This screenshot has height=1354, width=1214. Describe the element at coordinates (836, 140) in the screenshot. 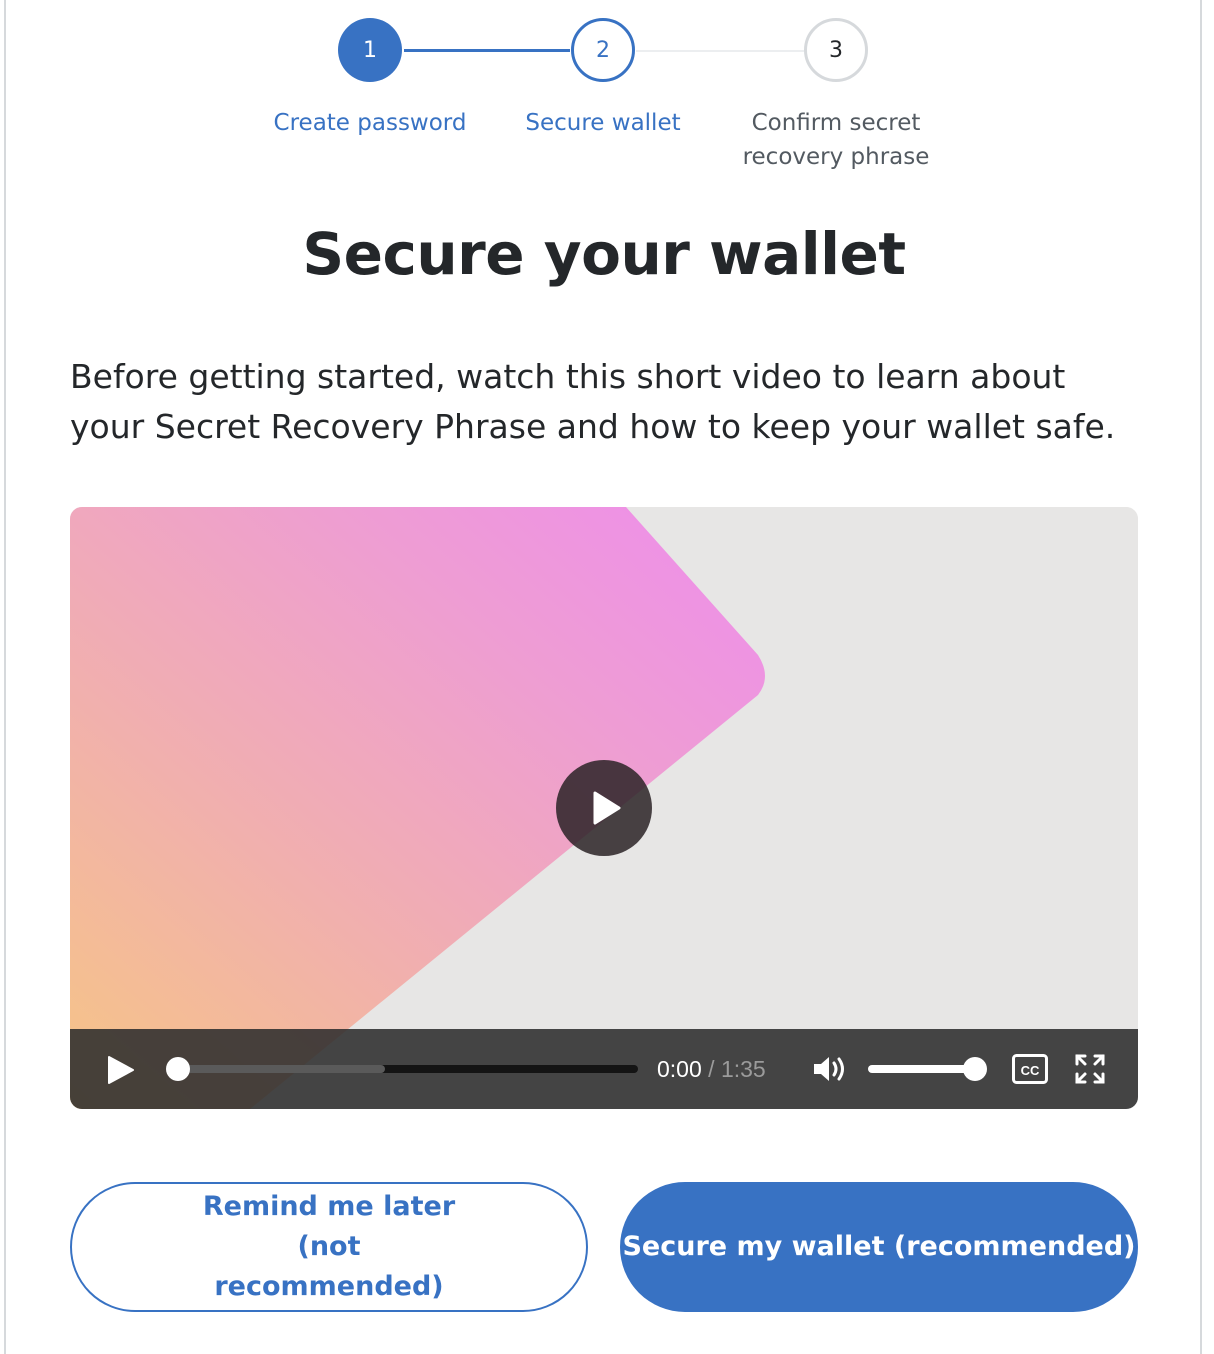

I see `step-3-label: Confirm secret recovery phrase` at that location.